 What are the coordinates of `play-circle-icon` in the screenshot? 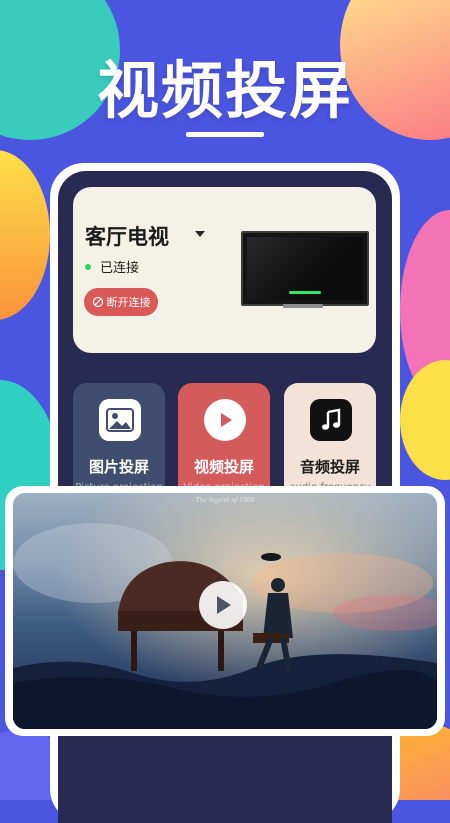 It's located at (225, 420).